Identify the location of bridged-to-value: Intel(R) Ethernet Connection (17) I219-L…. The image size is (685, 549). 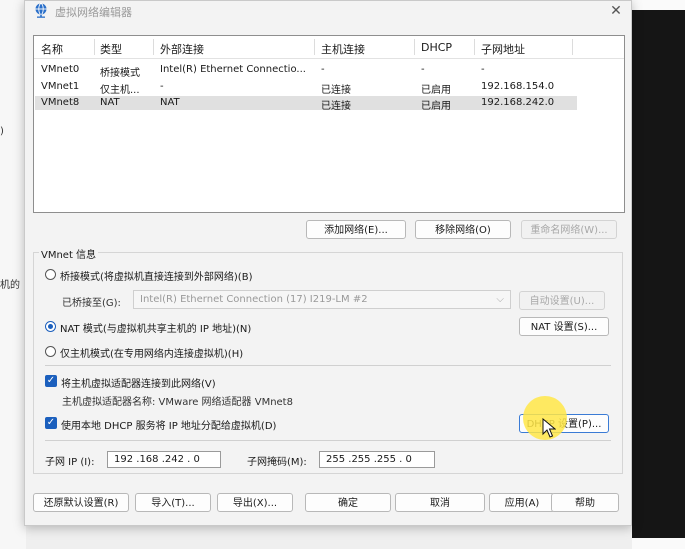
(254, 299).